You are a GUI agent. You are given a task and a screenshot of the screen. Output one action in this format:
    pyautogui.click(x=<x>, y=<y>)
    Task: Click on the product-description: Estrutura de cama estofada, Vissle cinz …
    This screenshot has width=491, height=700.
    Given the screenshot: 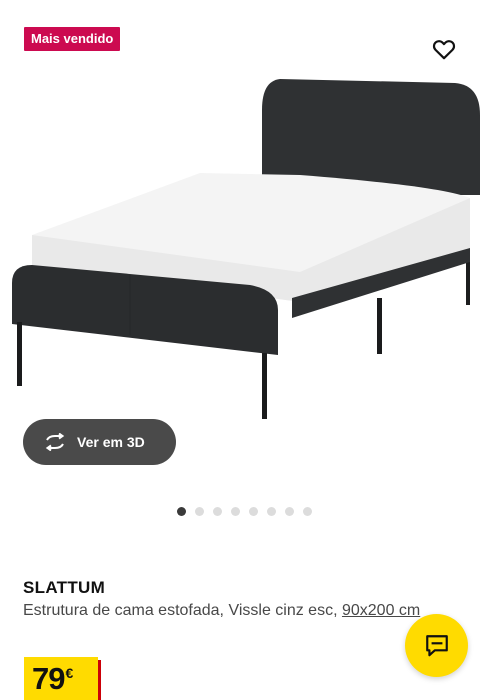 What is the action you would take?
    pyautogui.click(x=243, y=611)
    